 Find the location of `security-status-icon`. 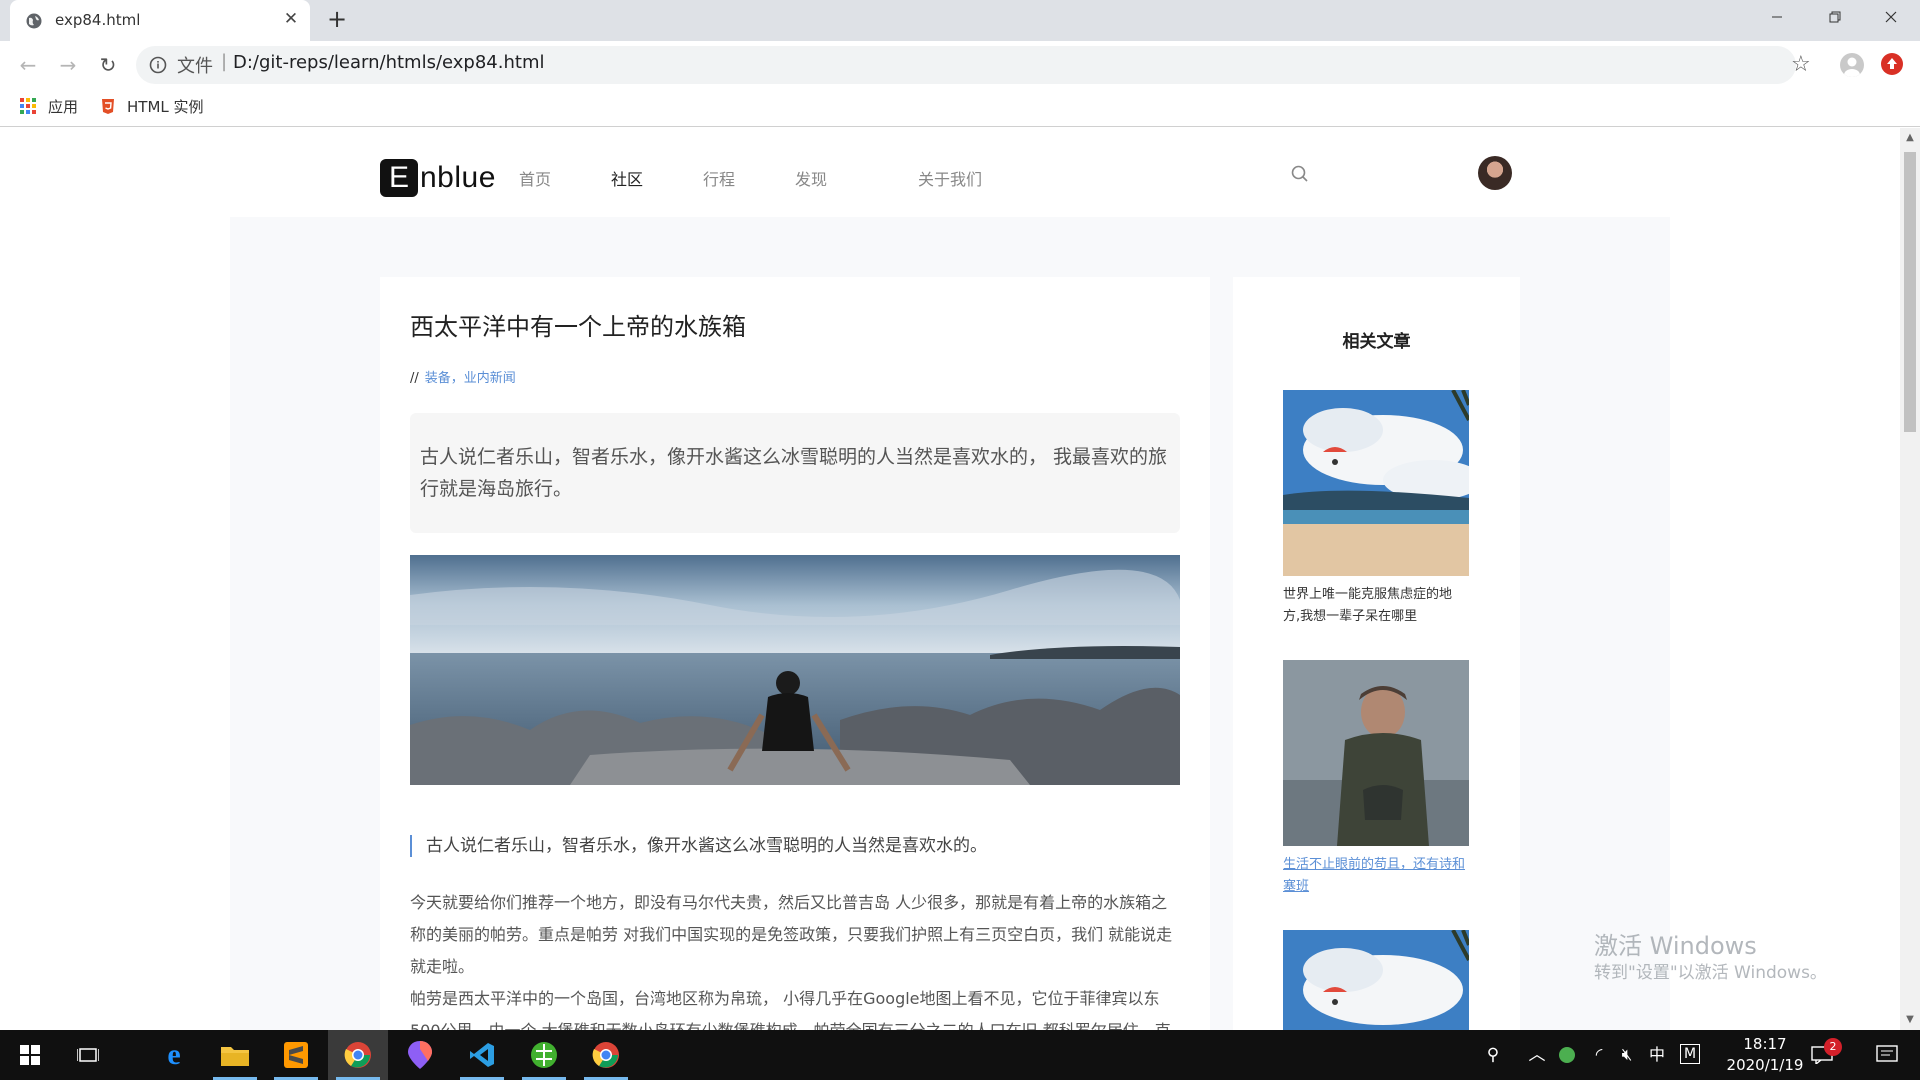

security-status-icon is located at coordinates (1567, 1055).